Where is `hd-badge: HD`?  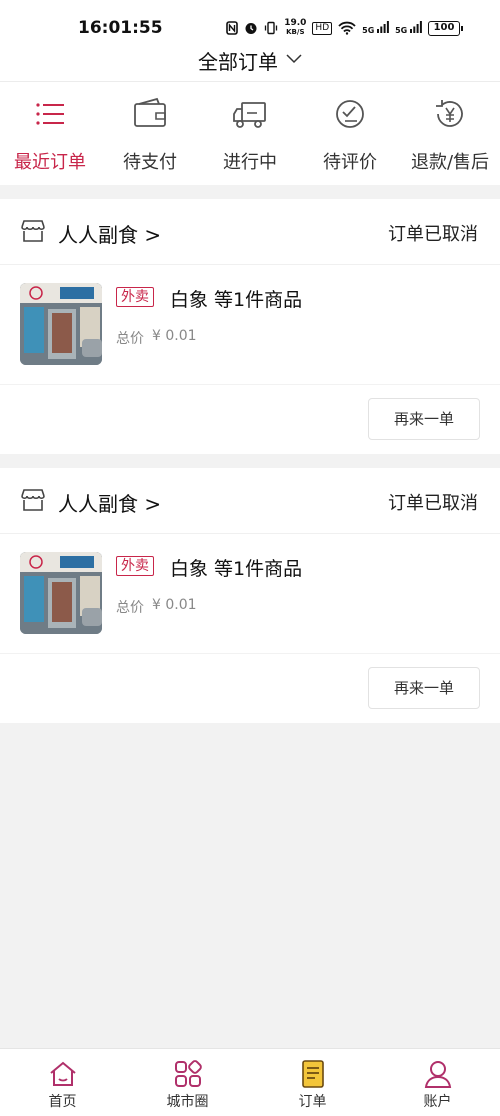
hd-badge: HD is located at coordinates (322, 28).